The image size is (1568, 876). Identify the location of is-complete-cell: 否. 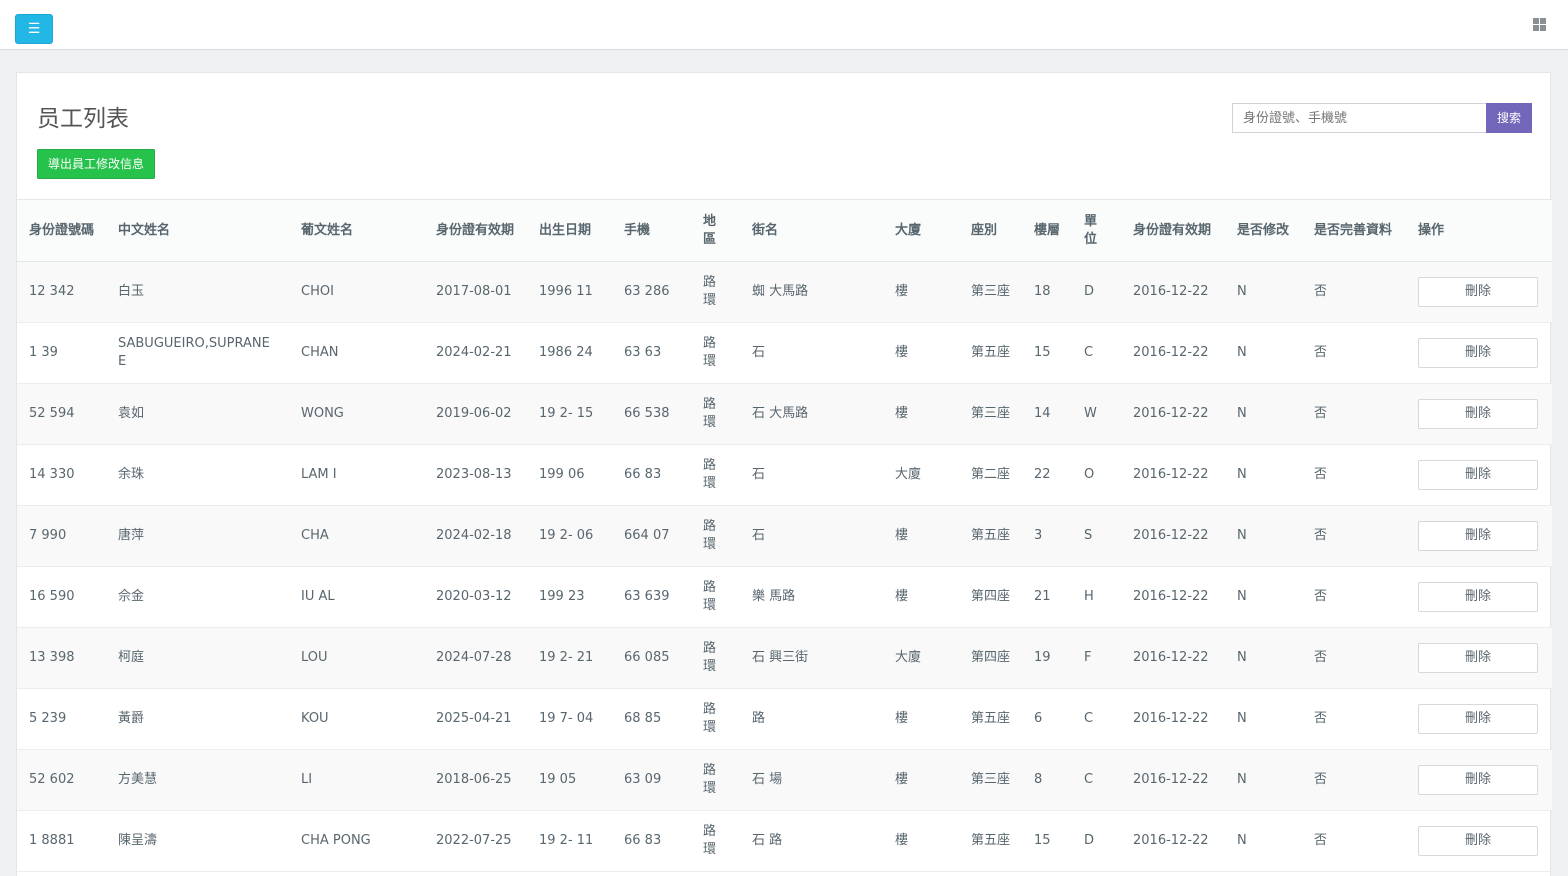
(1354, 780).